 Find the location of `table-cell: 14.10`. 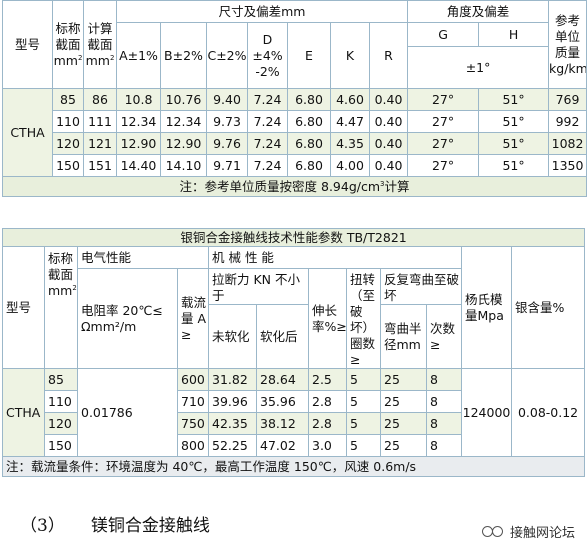

table-cell: 14.10 is located at coordinates (183, 165).